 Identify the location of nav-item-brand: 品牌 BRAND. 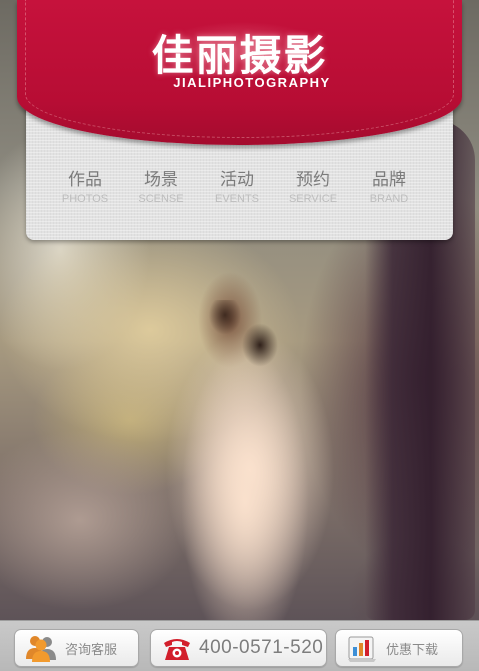
(389, 190).